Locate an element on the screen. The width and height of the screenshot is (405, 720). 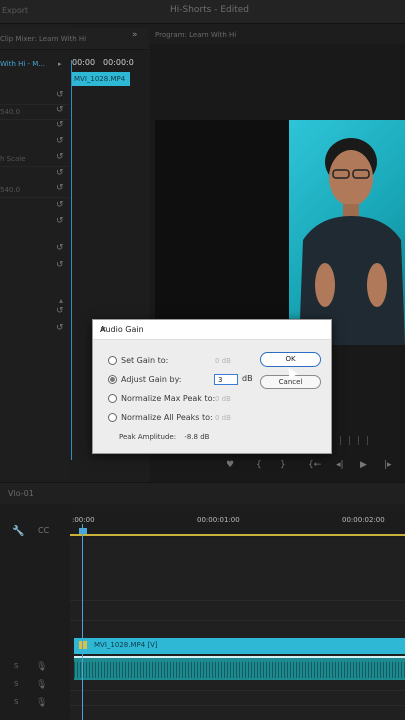
timeline-header: Vlo-01 is located at coordinates (202, 493).